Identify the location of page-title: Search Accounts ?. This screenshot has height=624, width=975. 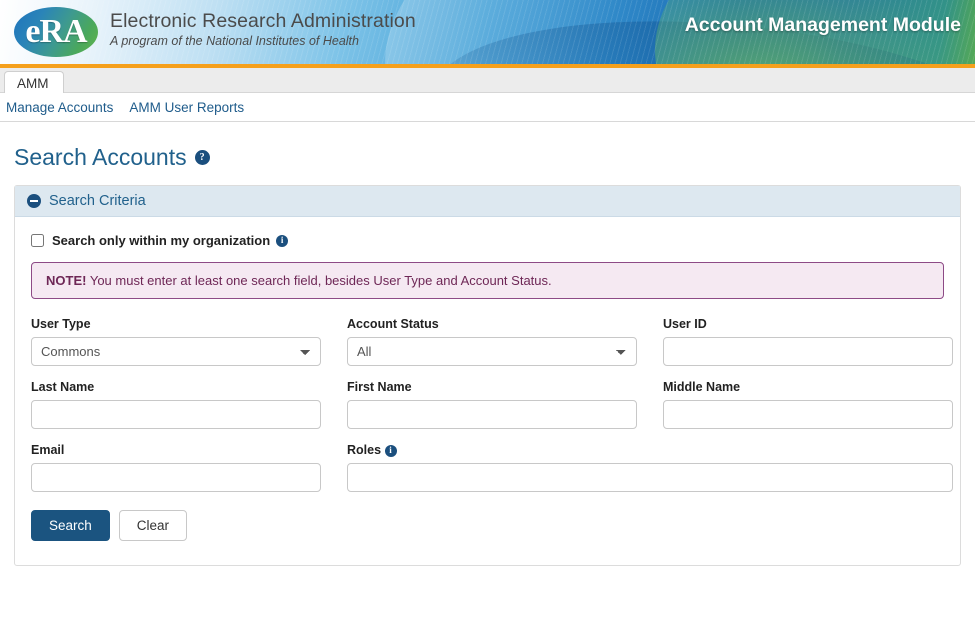
(487, 157).